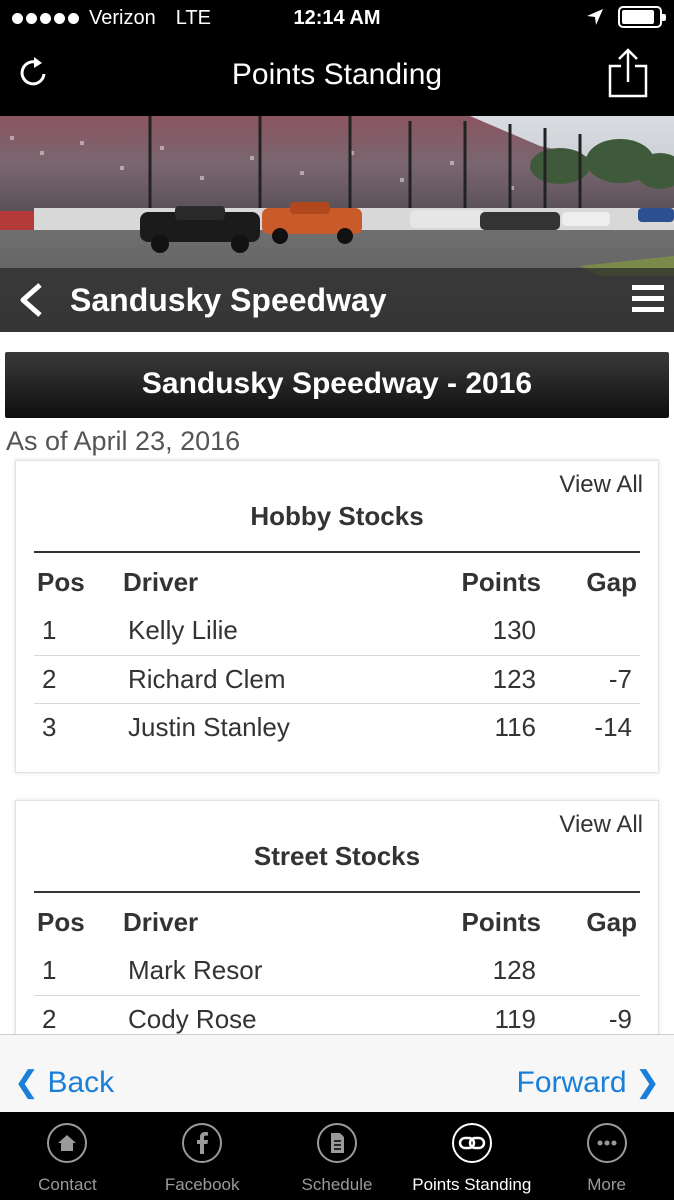 The height and width of the screenshot is (1200, 674). Describe the element at coordinates (183, 630) in the screenshot. I see `cell-driver: Kelly Lilie` at that location.